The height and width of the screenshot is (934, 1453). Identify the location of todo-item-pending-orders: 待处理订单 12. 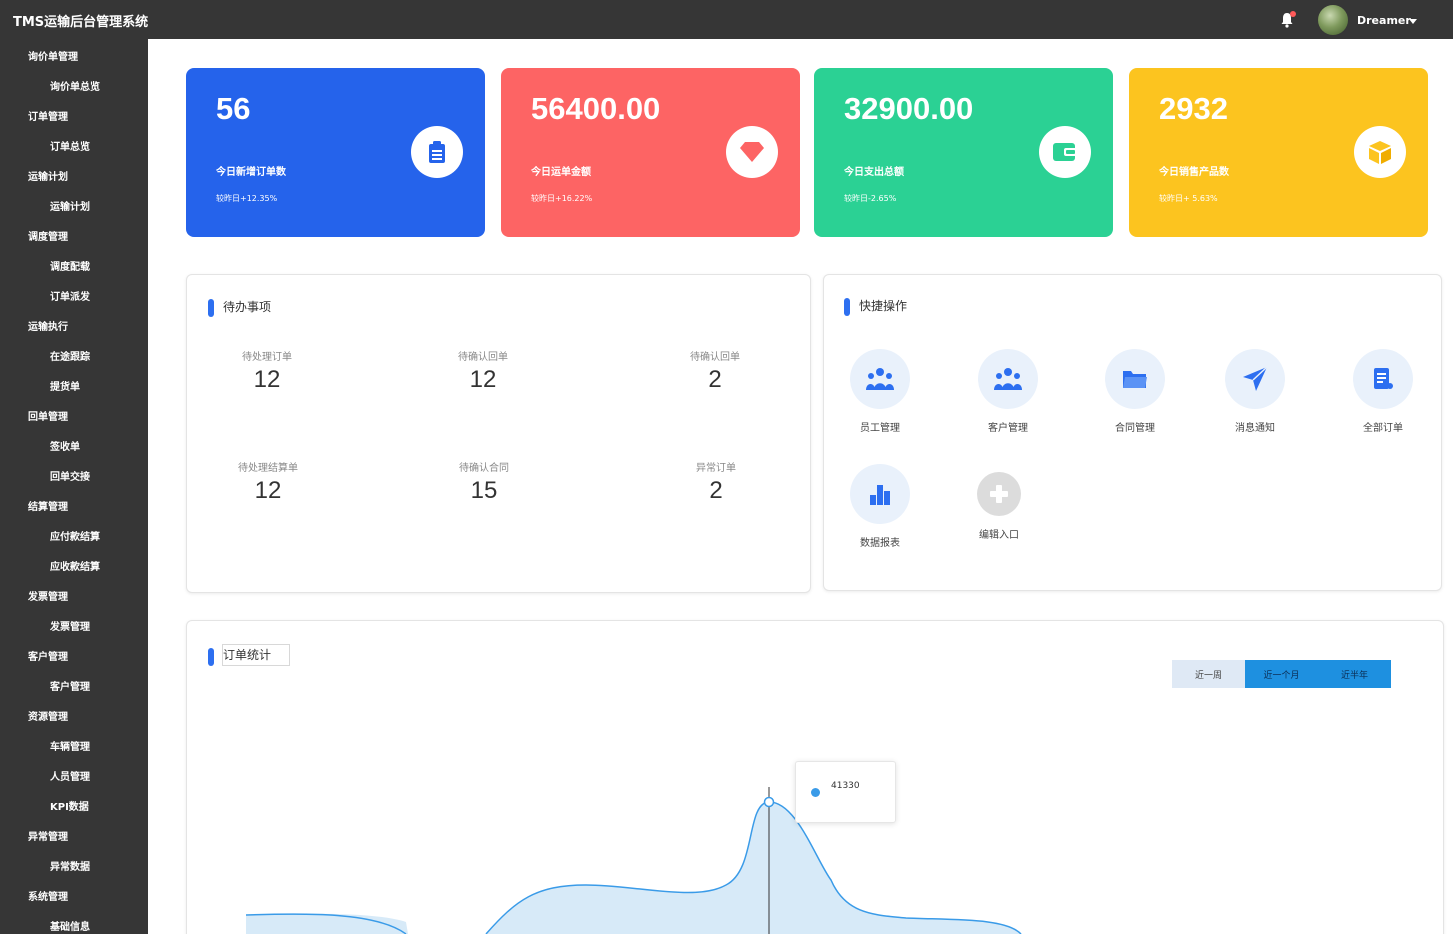
(267, 371).